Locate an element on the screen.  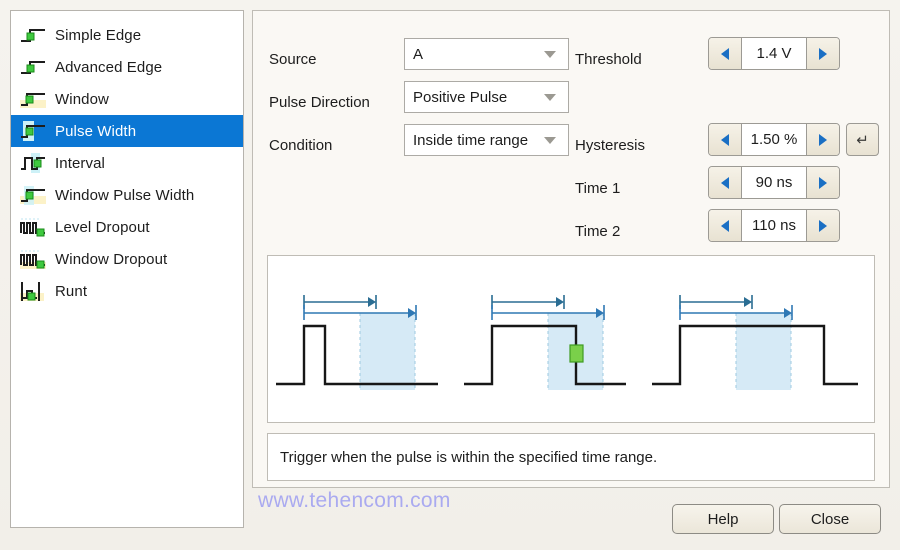
sidebar-item-runt: Runt is located at coordinates (127, 291).